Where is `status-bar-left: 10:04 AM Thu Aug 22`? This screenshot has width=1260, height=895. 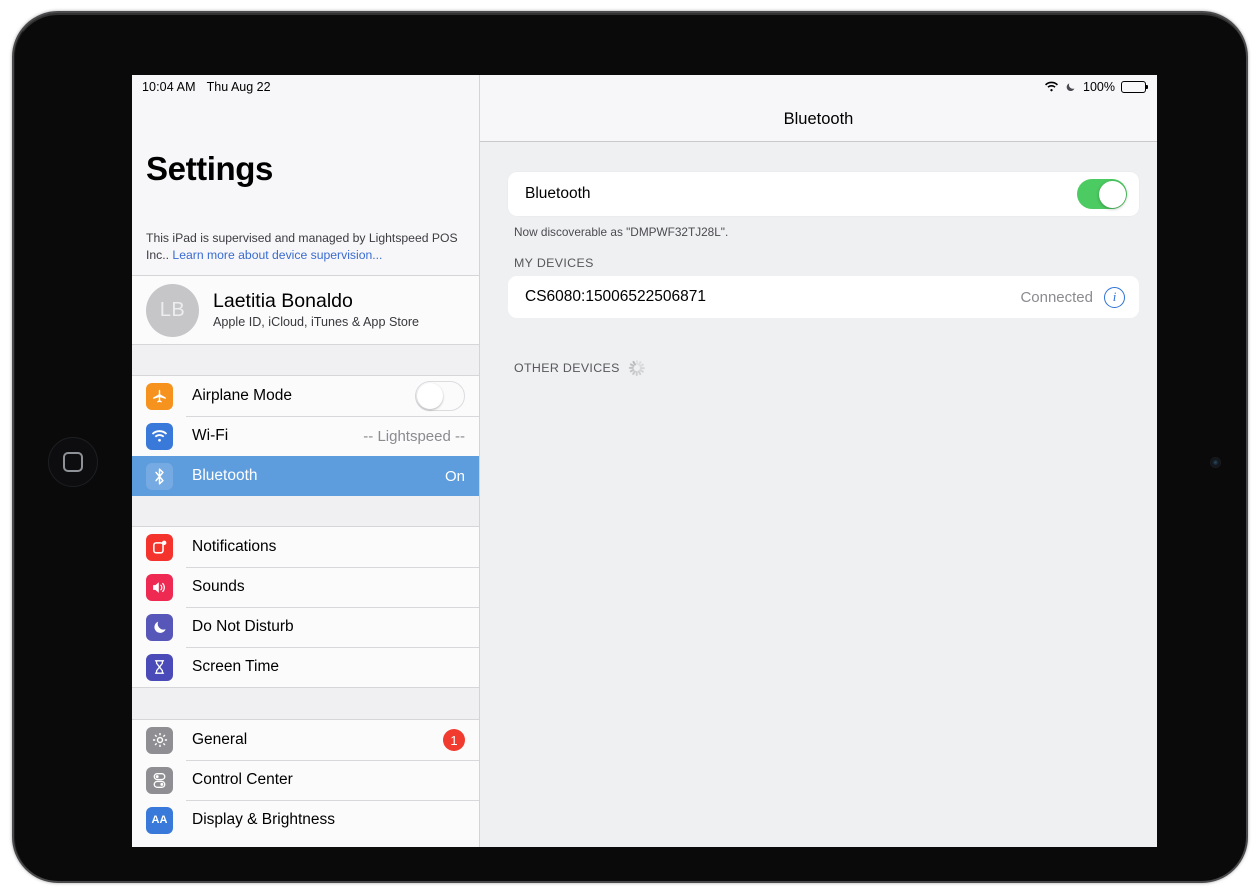
status-bar-left: 10:04 AM Thu Aug 22 is located at coordinates (305, 86).